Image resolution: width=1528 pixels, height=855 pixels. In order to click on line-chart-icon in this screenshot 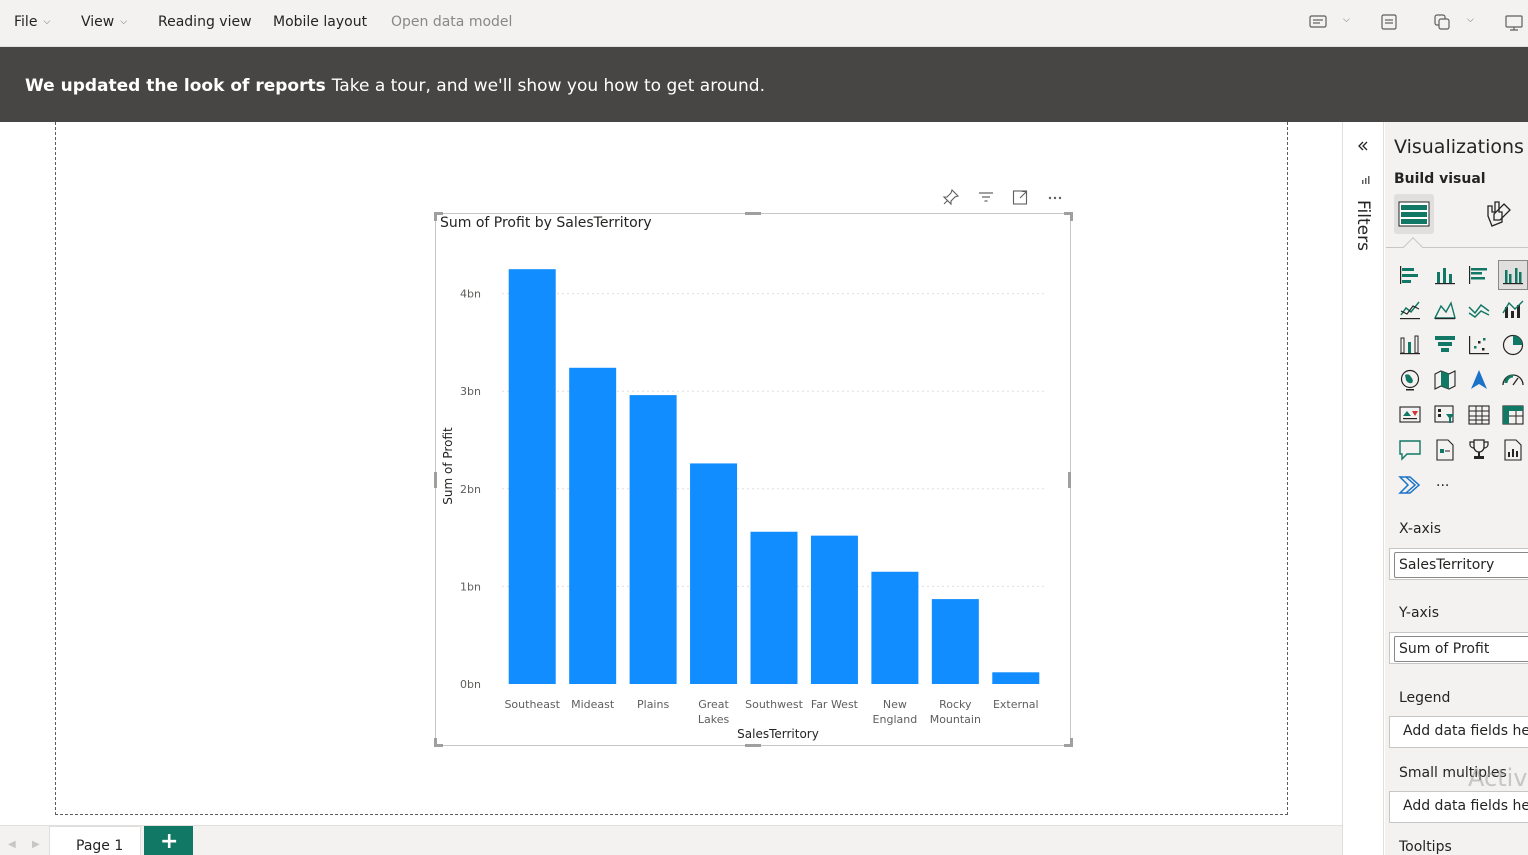, I will do `click(1410, 310)`.